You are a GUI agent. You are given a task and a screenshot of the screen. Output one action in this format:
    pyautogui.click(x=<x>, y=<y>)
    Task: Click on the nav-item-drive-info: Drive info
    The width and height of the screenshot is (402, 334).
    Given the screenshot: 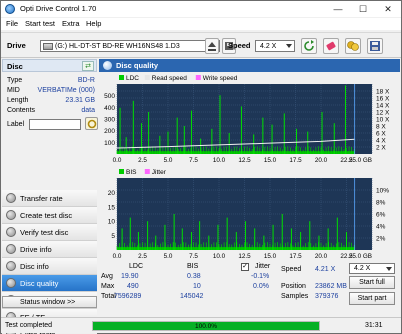 What is the action you would take?
    pyautogui.click(x=49, y=249)
    